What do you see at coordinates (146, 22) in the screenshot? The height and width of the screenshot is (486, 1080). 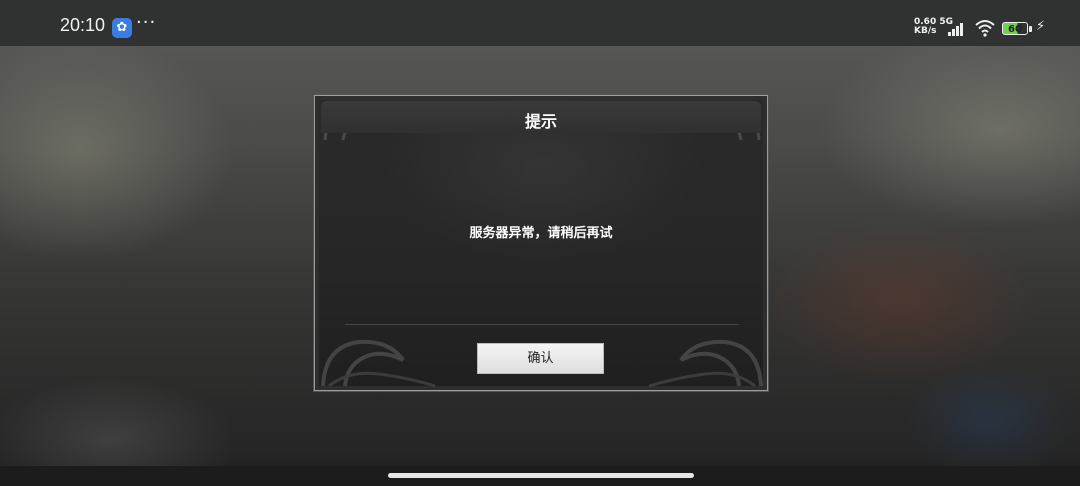 I see `more-notifications-icon: ···` at bounding box center [146, 22].